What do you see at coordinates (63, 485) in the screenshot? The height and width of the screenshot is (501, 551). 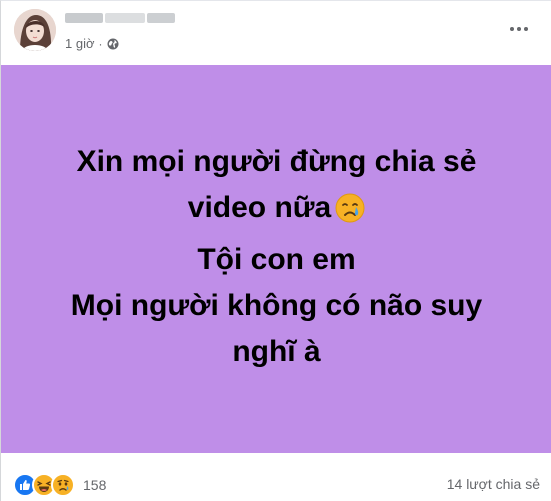 I see `sad-icon` at bounding box center [63, 485].